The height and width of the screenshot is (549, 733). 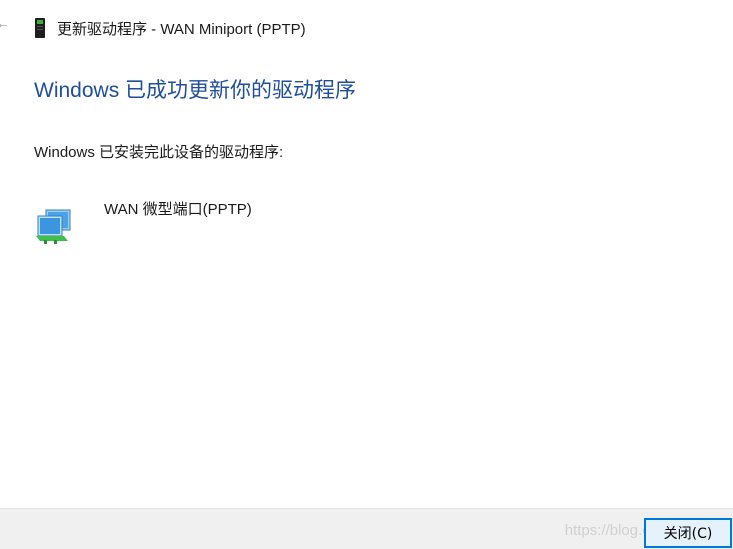 I want to click on window-title: 更新驱动程序 - WAN Miniport (PPTP), so click(x=181, y=29).